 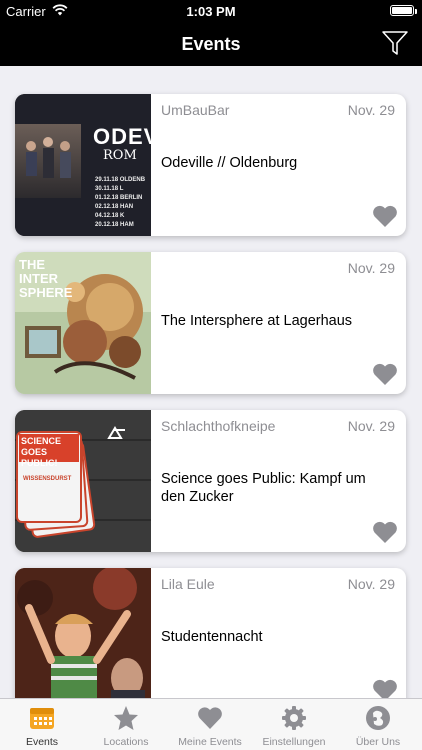 What do you see at coordinates (257, 321) in the screenshot?
I see `event-name: The Intersphere at Lagerhaus` at bounding box center [257, 321].